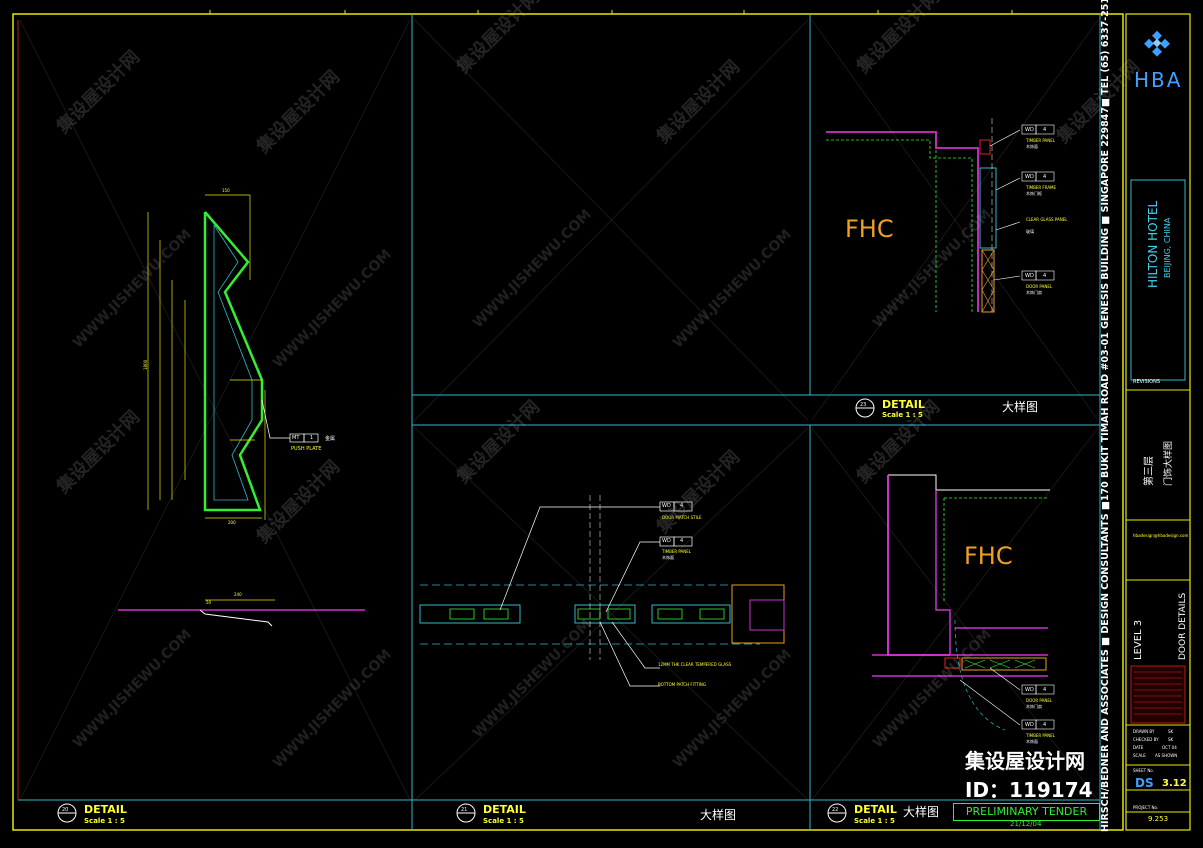 Image resolution: width=1203 pixels, height=848 pixels. I want to click on sheet-prefix: DS, so click(1144, 783).